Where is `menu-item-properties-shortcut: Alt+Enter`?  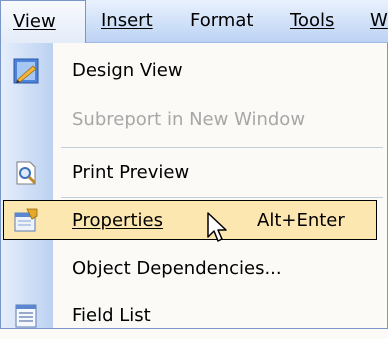
menu-item-properties-shortcut: Alt+Enter is located at coordinates (301, 220).